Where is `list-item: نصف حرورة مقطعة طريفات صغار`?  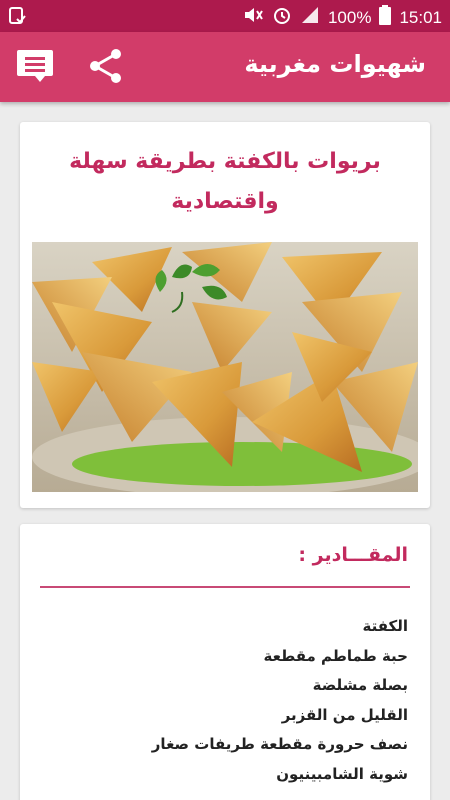 list-item: نصف حرورة مقطعة طريفات صغار is located at coordinates (279, 744).